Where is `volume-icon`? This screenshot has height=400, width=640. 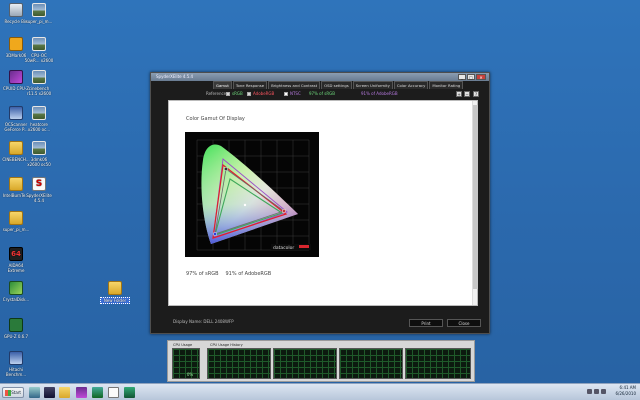
volume-icon is located at coordinates (596, 391).